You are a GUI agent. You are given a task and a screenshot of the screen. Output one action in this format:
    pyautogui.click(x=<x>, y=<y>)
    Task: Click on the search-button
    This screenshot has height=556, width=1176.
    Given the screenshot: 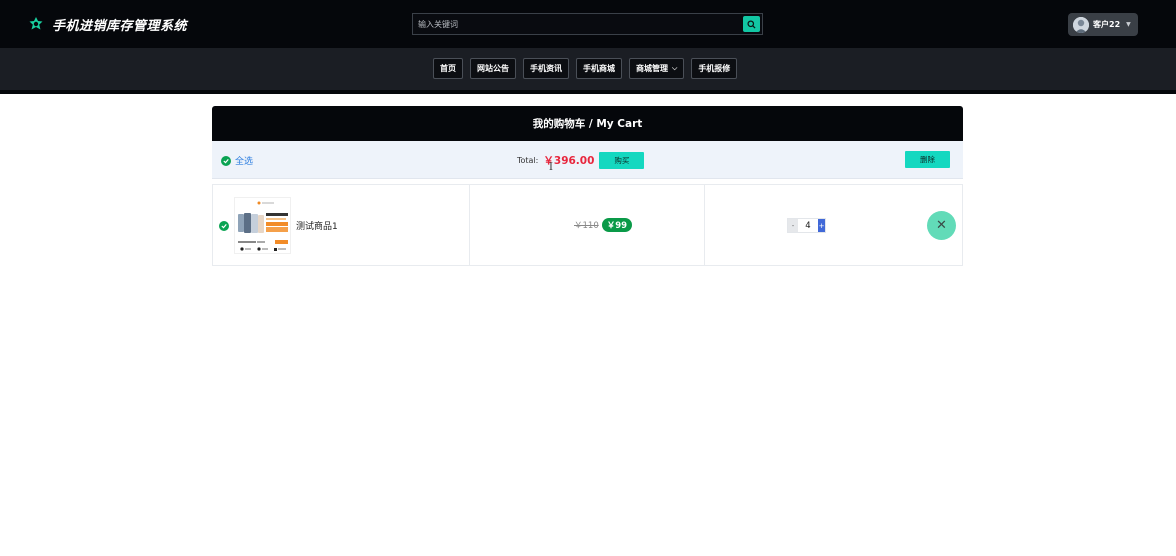 What is the action you would take?
    pyautogui.click(x=751, y=24)
    